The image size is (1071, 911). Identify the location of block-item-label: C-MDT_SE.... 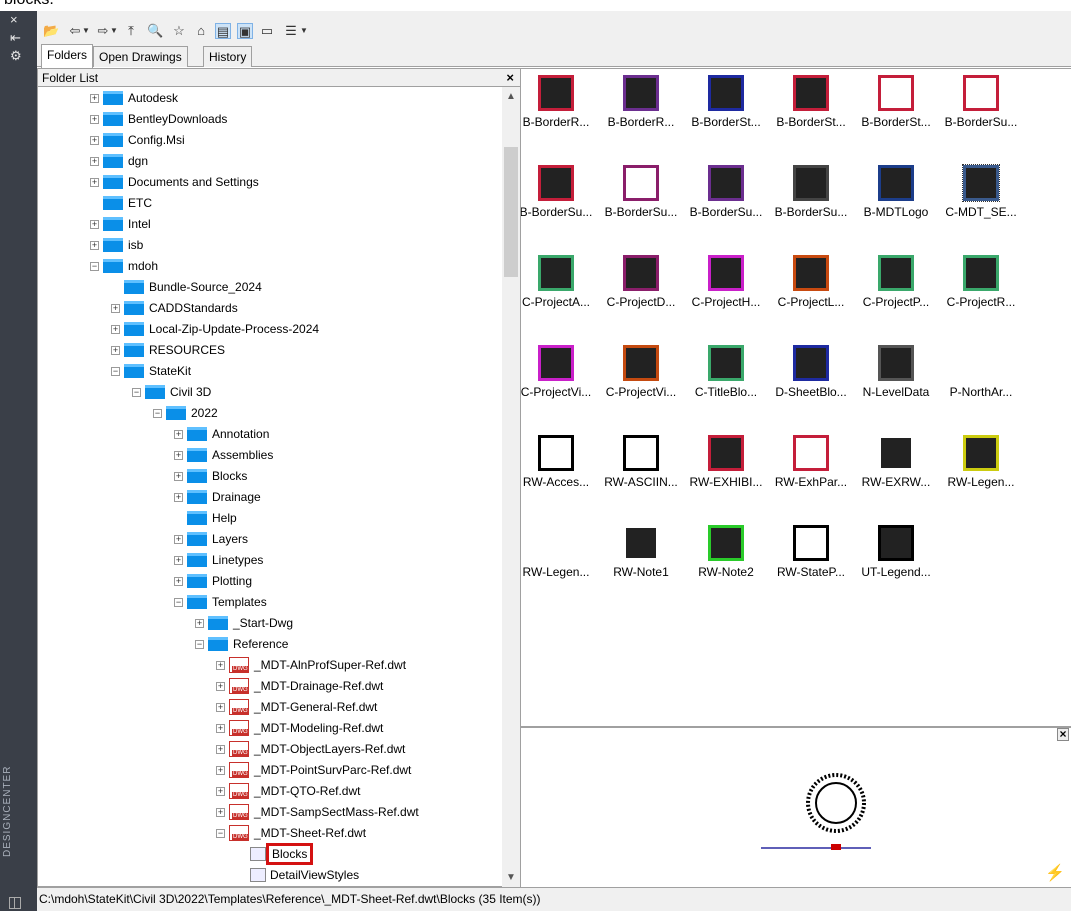
(981, 212).